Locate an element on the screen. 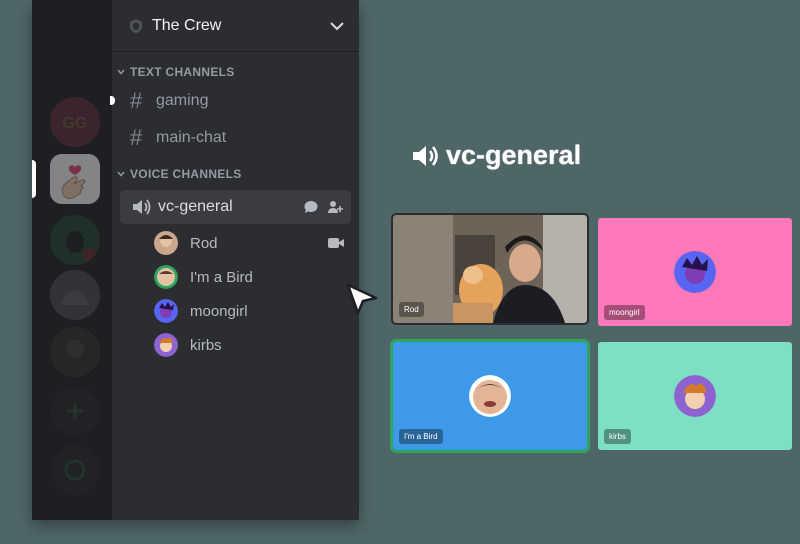 The image size is (800, 544). voice-channel-vc-general: vc-general is located at coordinates (235, 207).